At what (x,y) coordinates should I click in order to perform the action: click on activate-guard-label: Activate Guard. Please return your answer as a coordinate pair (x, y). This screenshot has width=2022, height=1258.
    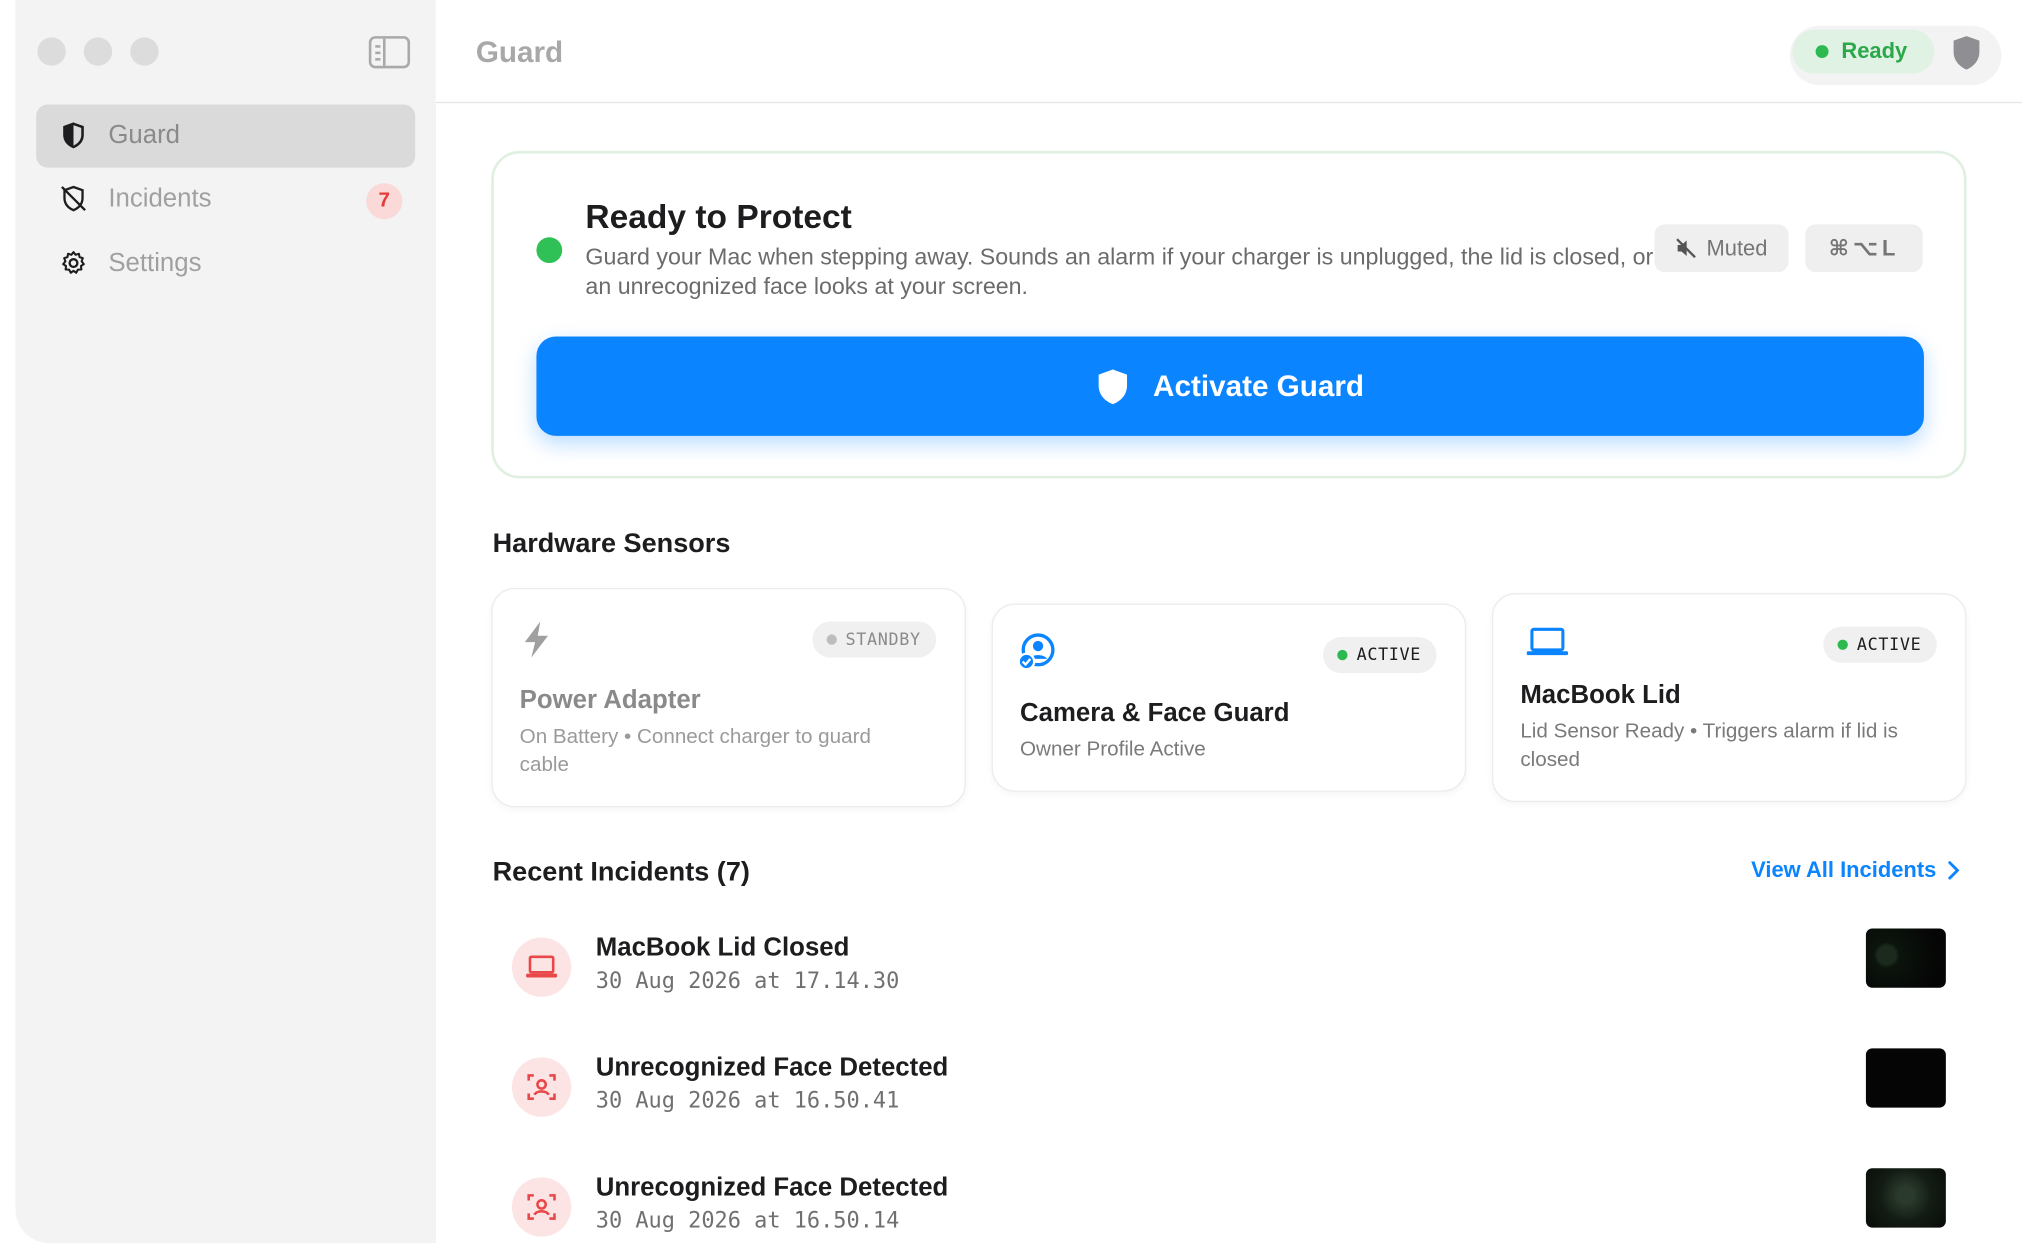
    Looking at the image, I should click on (1259, 385).